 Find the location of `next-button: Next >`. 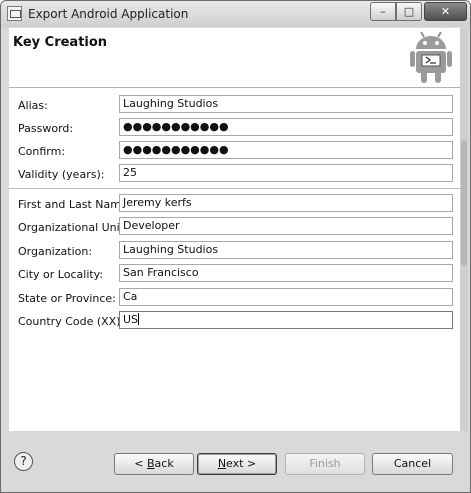

next-button: Next > is located at coordinates (237, 464).